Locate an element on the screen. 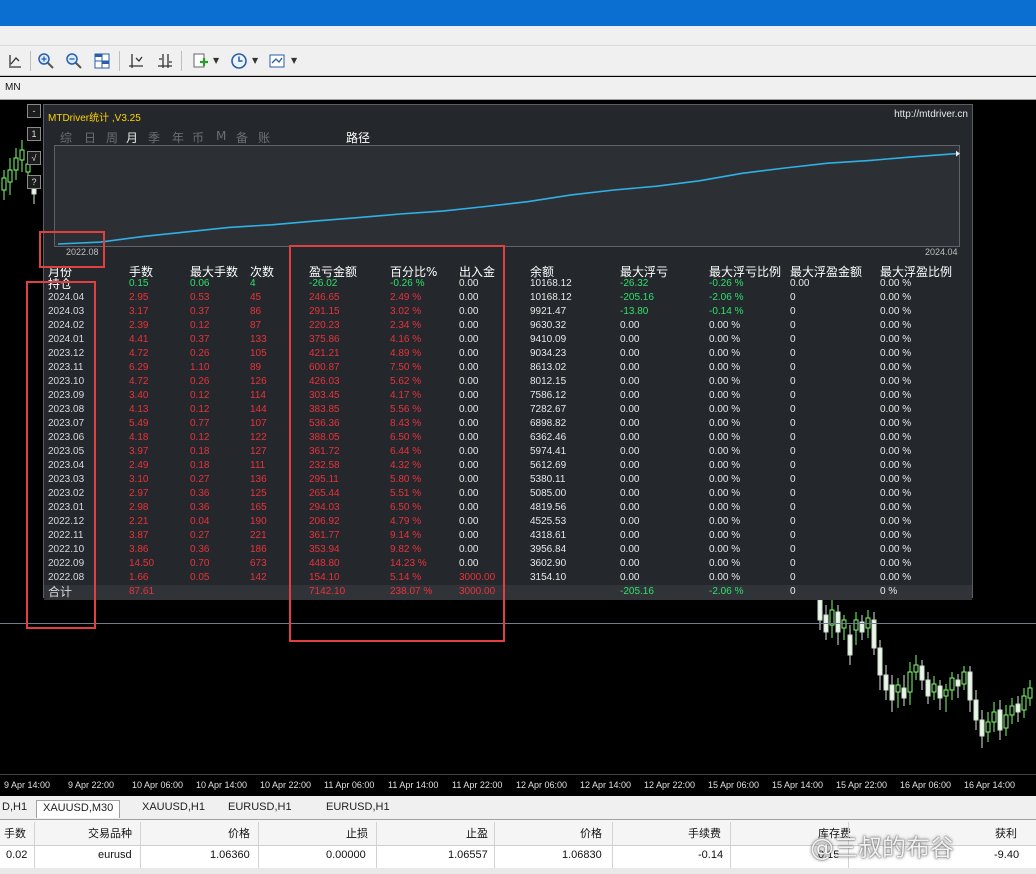 Image resolution: width=1036 pixels, height=874 pixels. cell-col-7: 8613.02 is located at coordinates (548, 367).